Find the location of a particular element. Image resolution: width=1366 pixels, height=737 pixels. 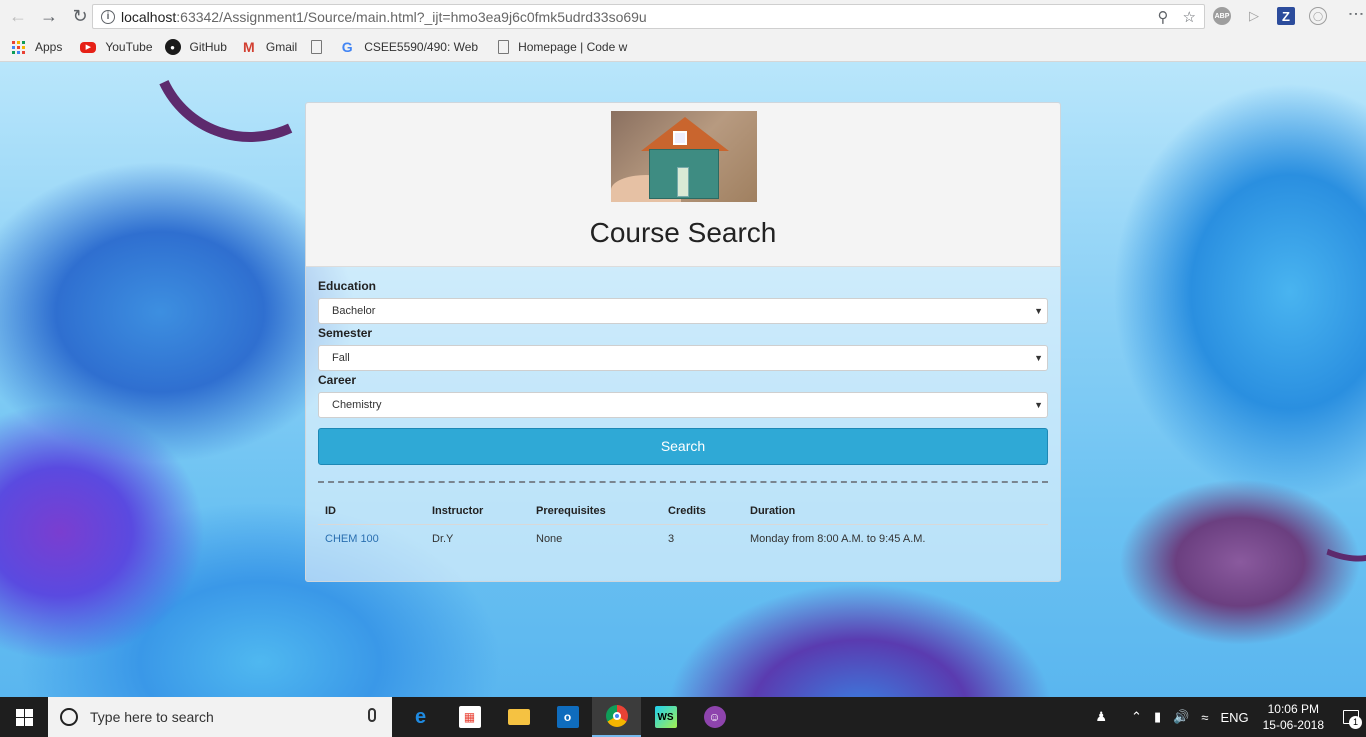

bookmark-label: YouTube is located at coordinates (129, 47).